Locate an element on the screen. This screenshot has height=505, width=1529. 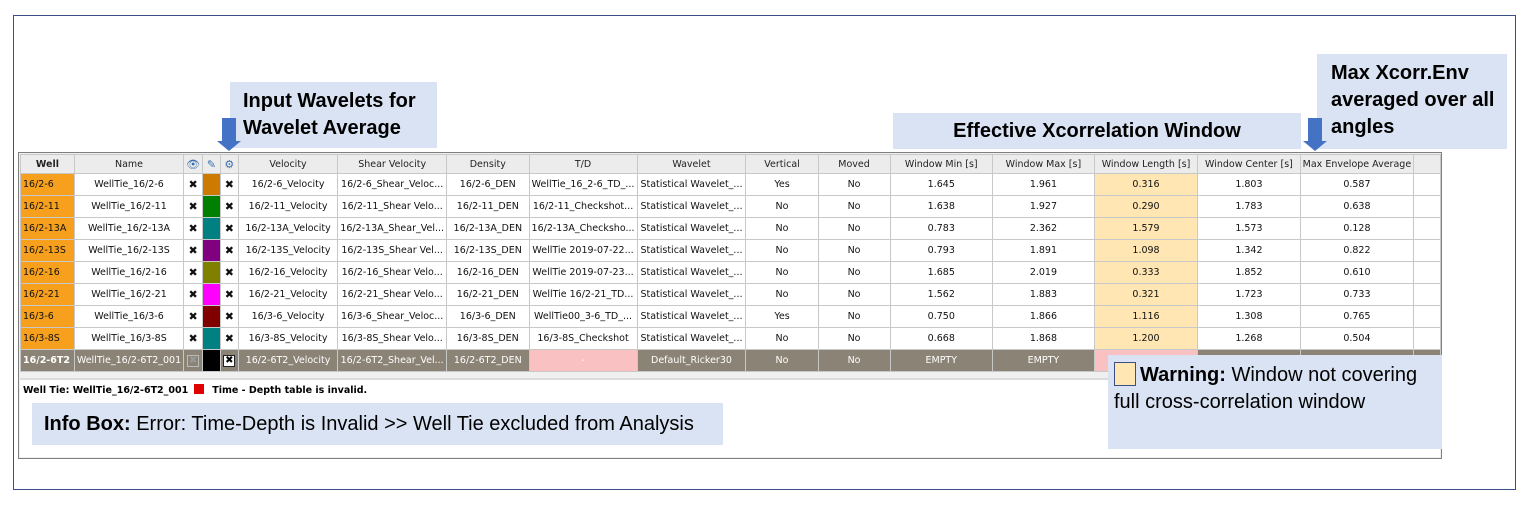
cell-wlen: 1.116 is located at coordinates (1146, 316).